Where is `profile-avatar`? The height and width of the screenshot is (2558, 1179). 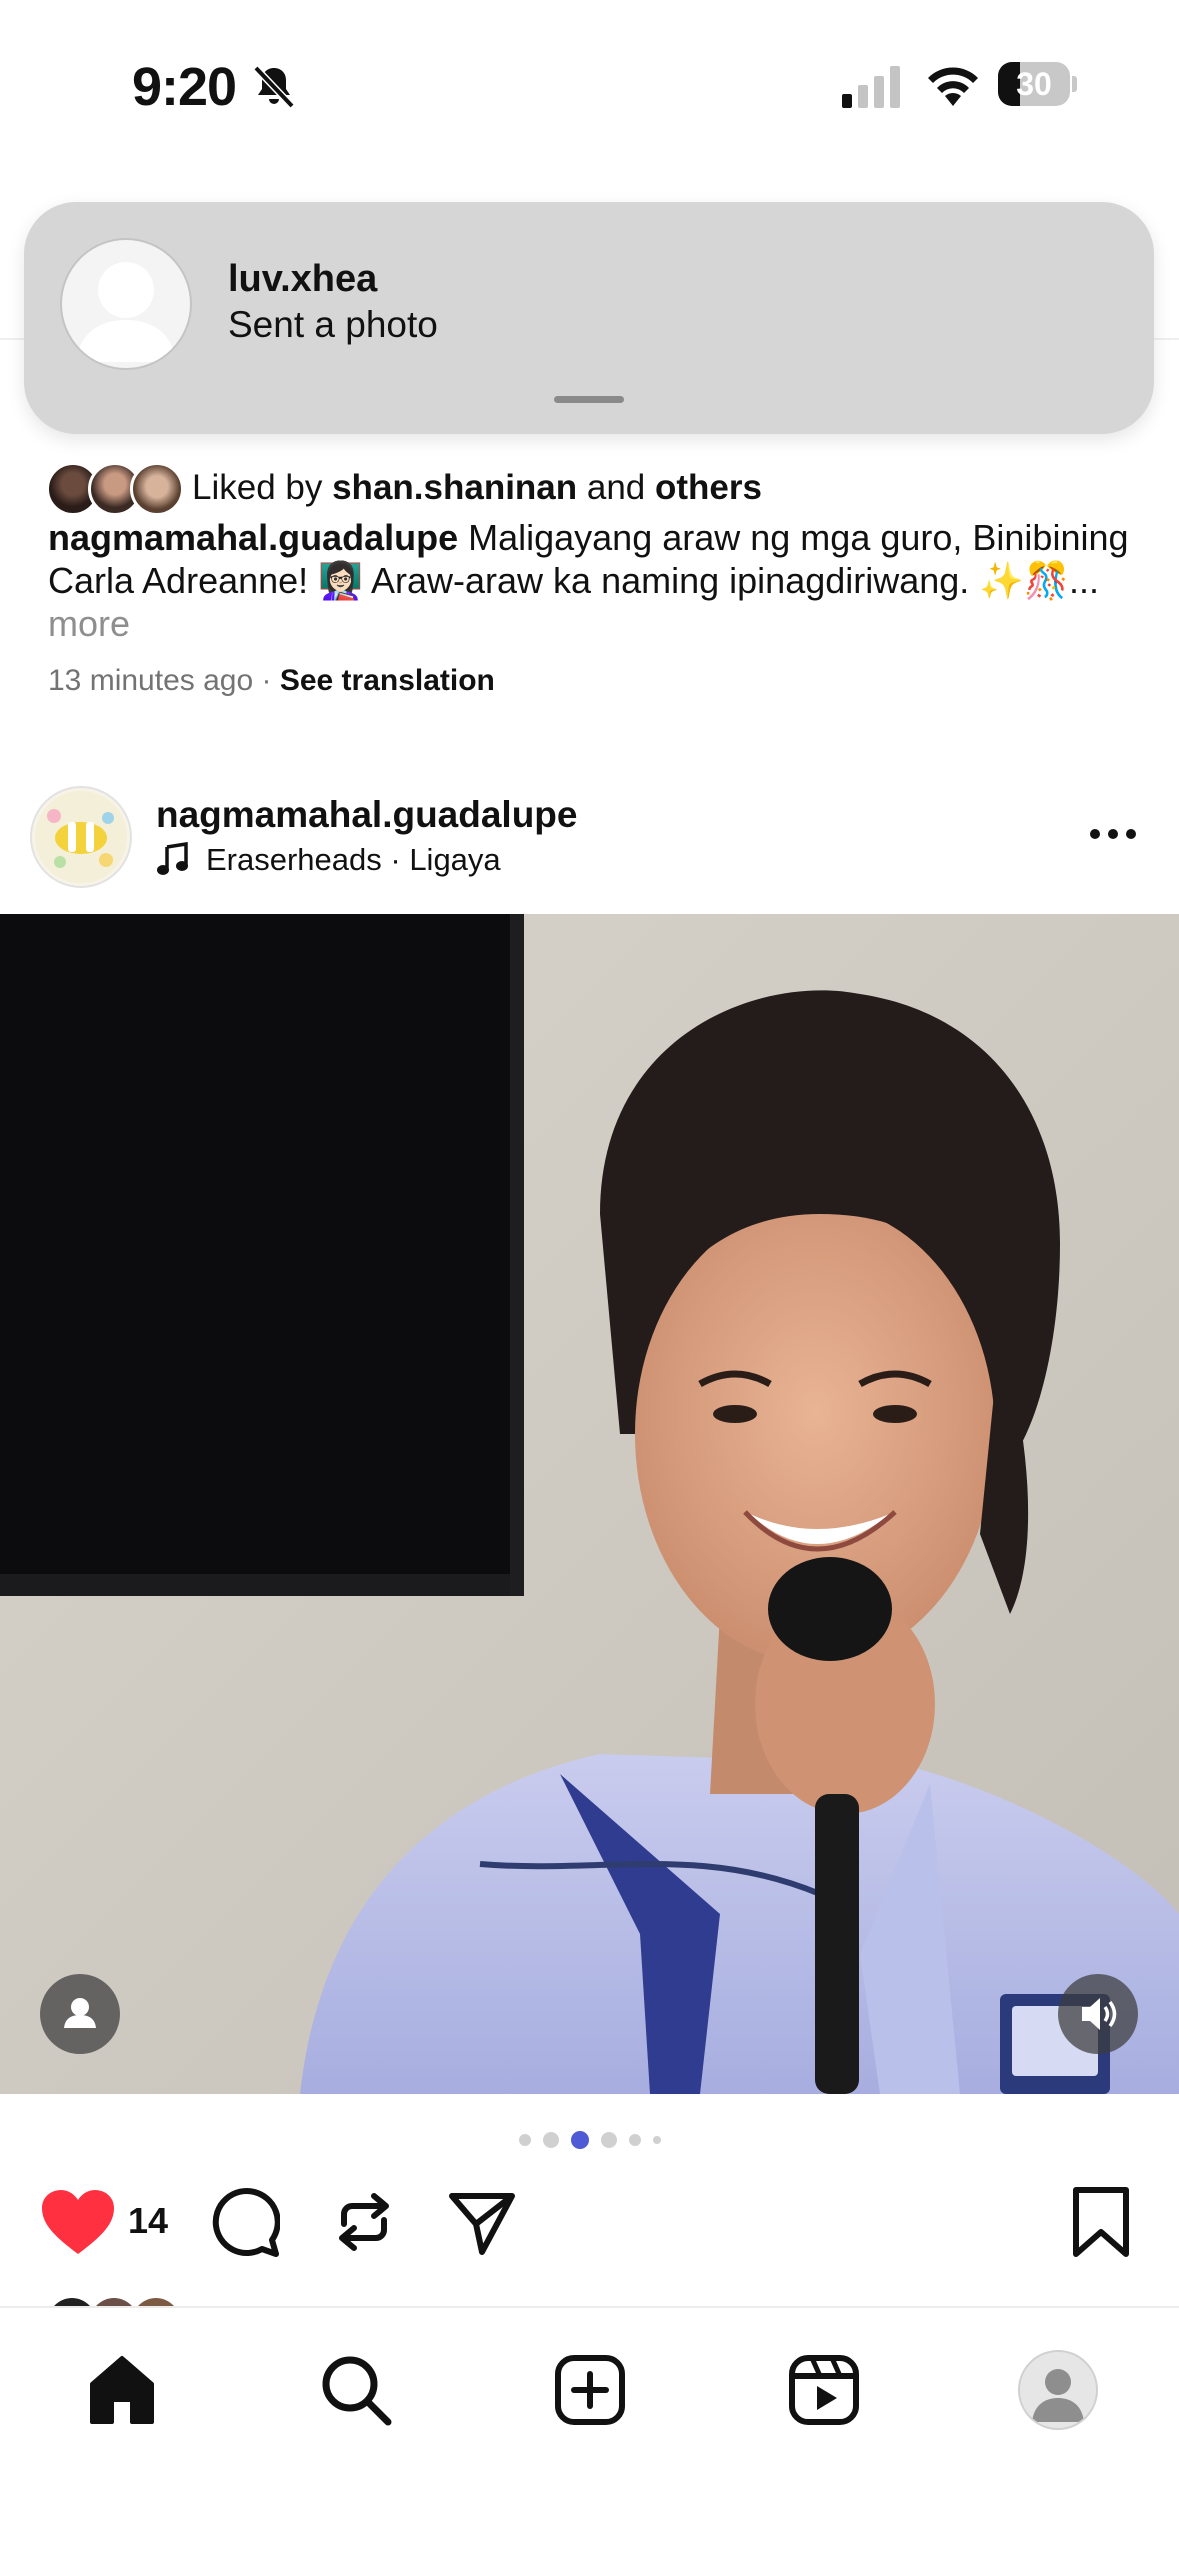 profile-avatar is located at coordinates (1058, 2390).